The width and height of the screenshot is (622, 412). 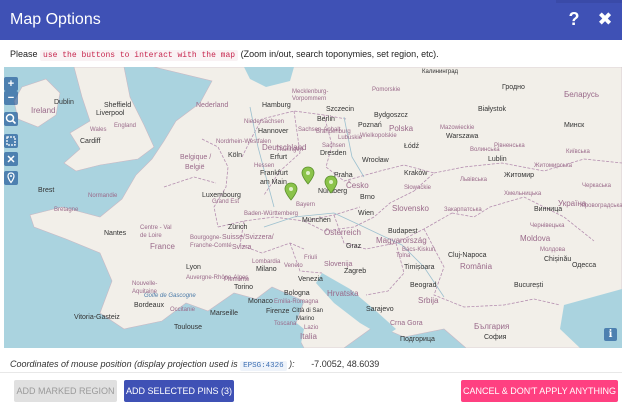 What do you see at coordinates (115, 233) in the screenshot?
I see `svg-text: Nantes` at bounding box center [115, 233].